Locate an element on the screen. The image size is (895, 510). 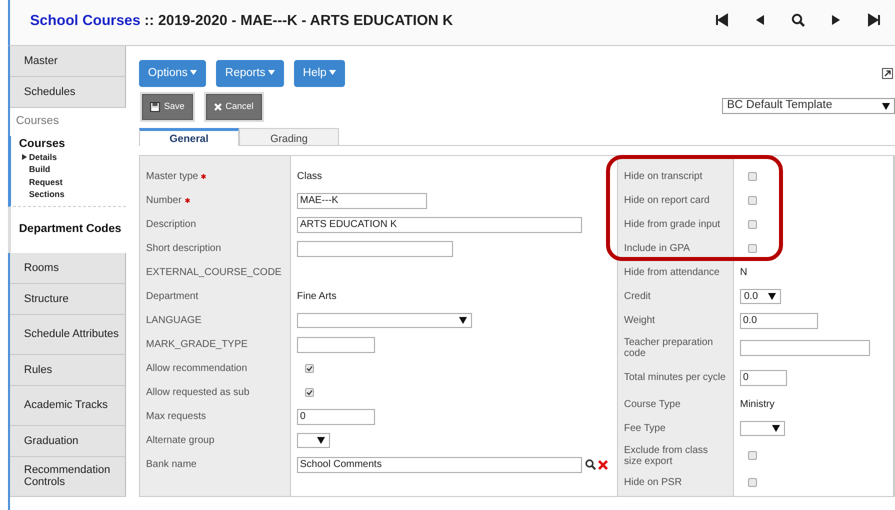
sidebar-subitem: Request is located at coordinates (46, 182).